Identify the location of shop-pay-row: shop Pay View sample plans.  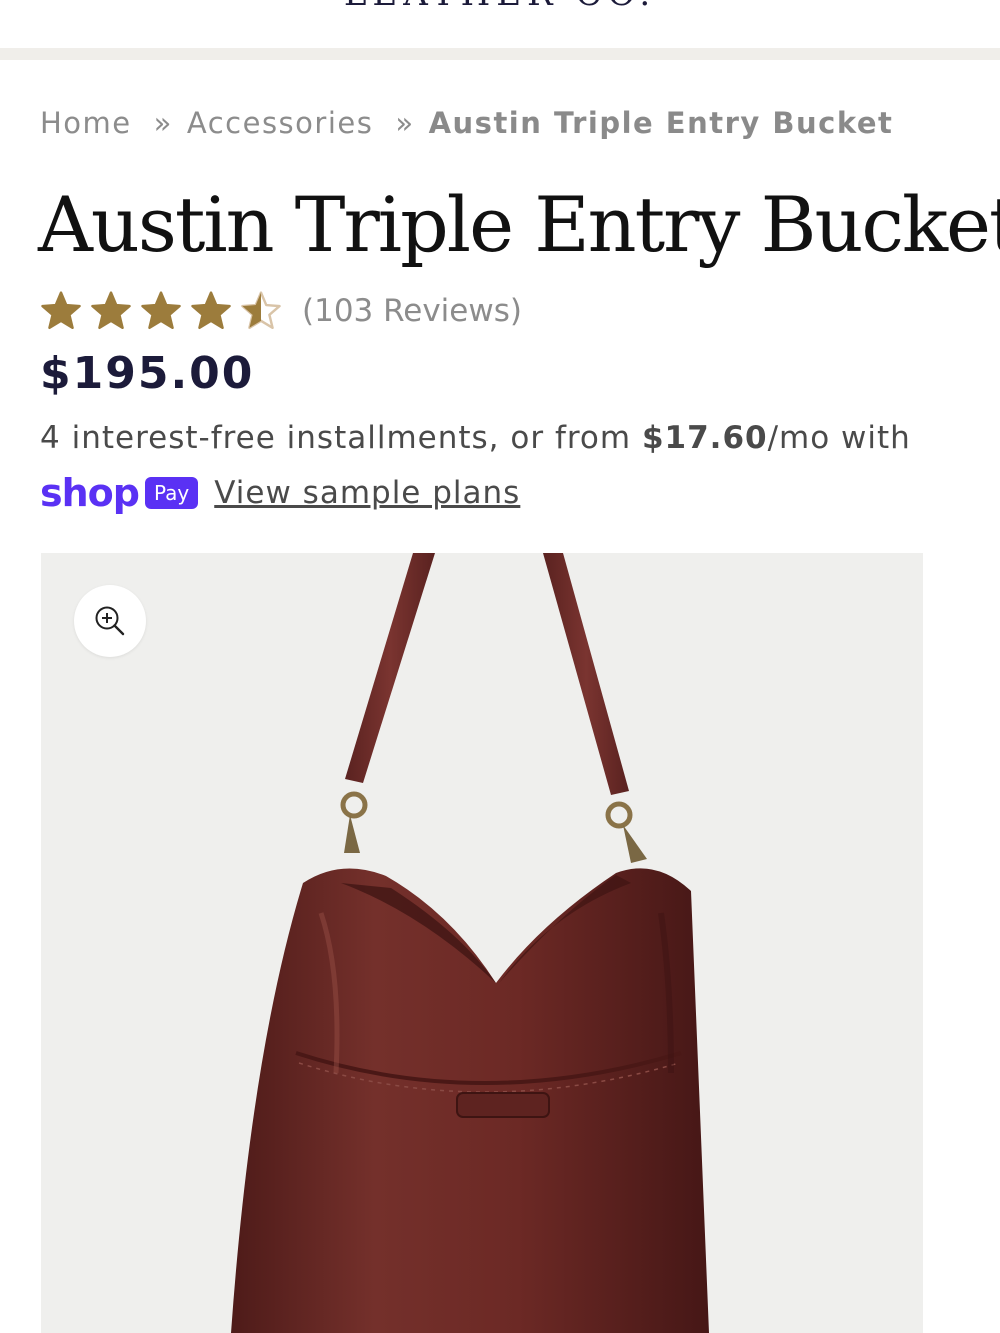
(280, 493).